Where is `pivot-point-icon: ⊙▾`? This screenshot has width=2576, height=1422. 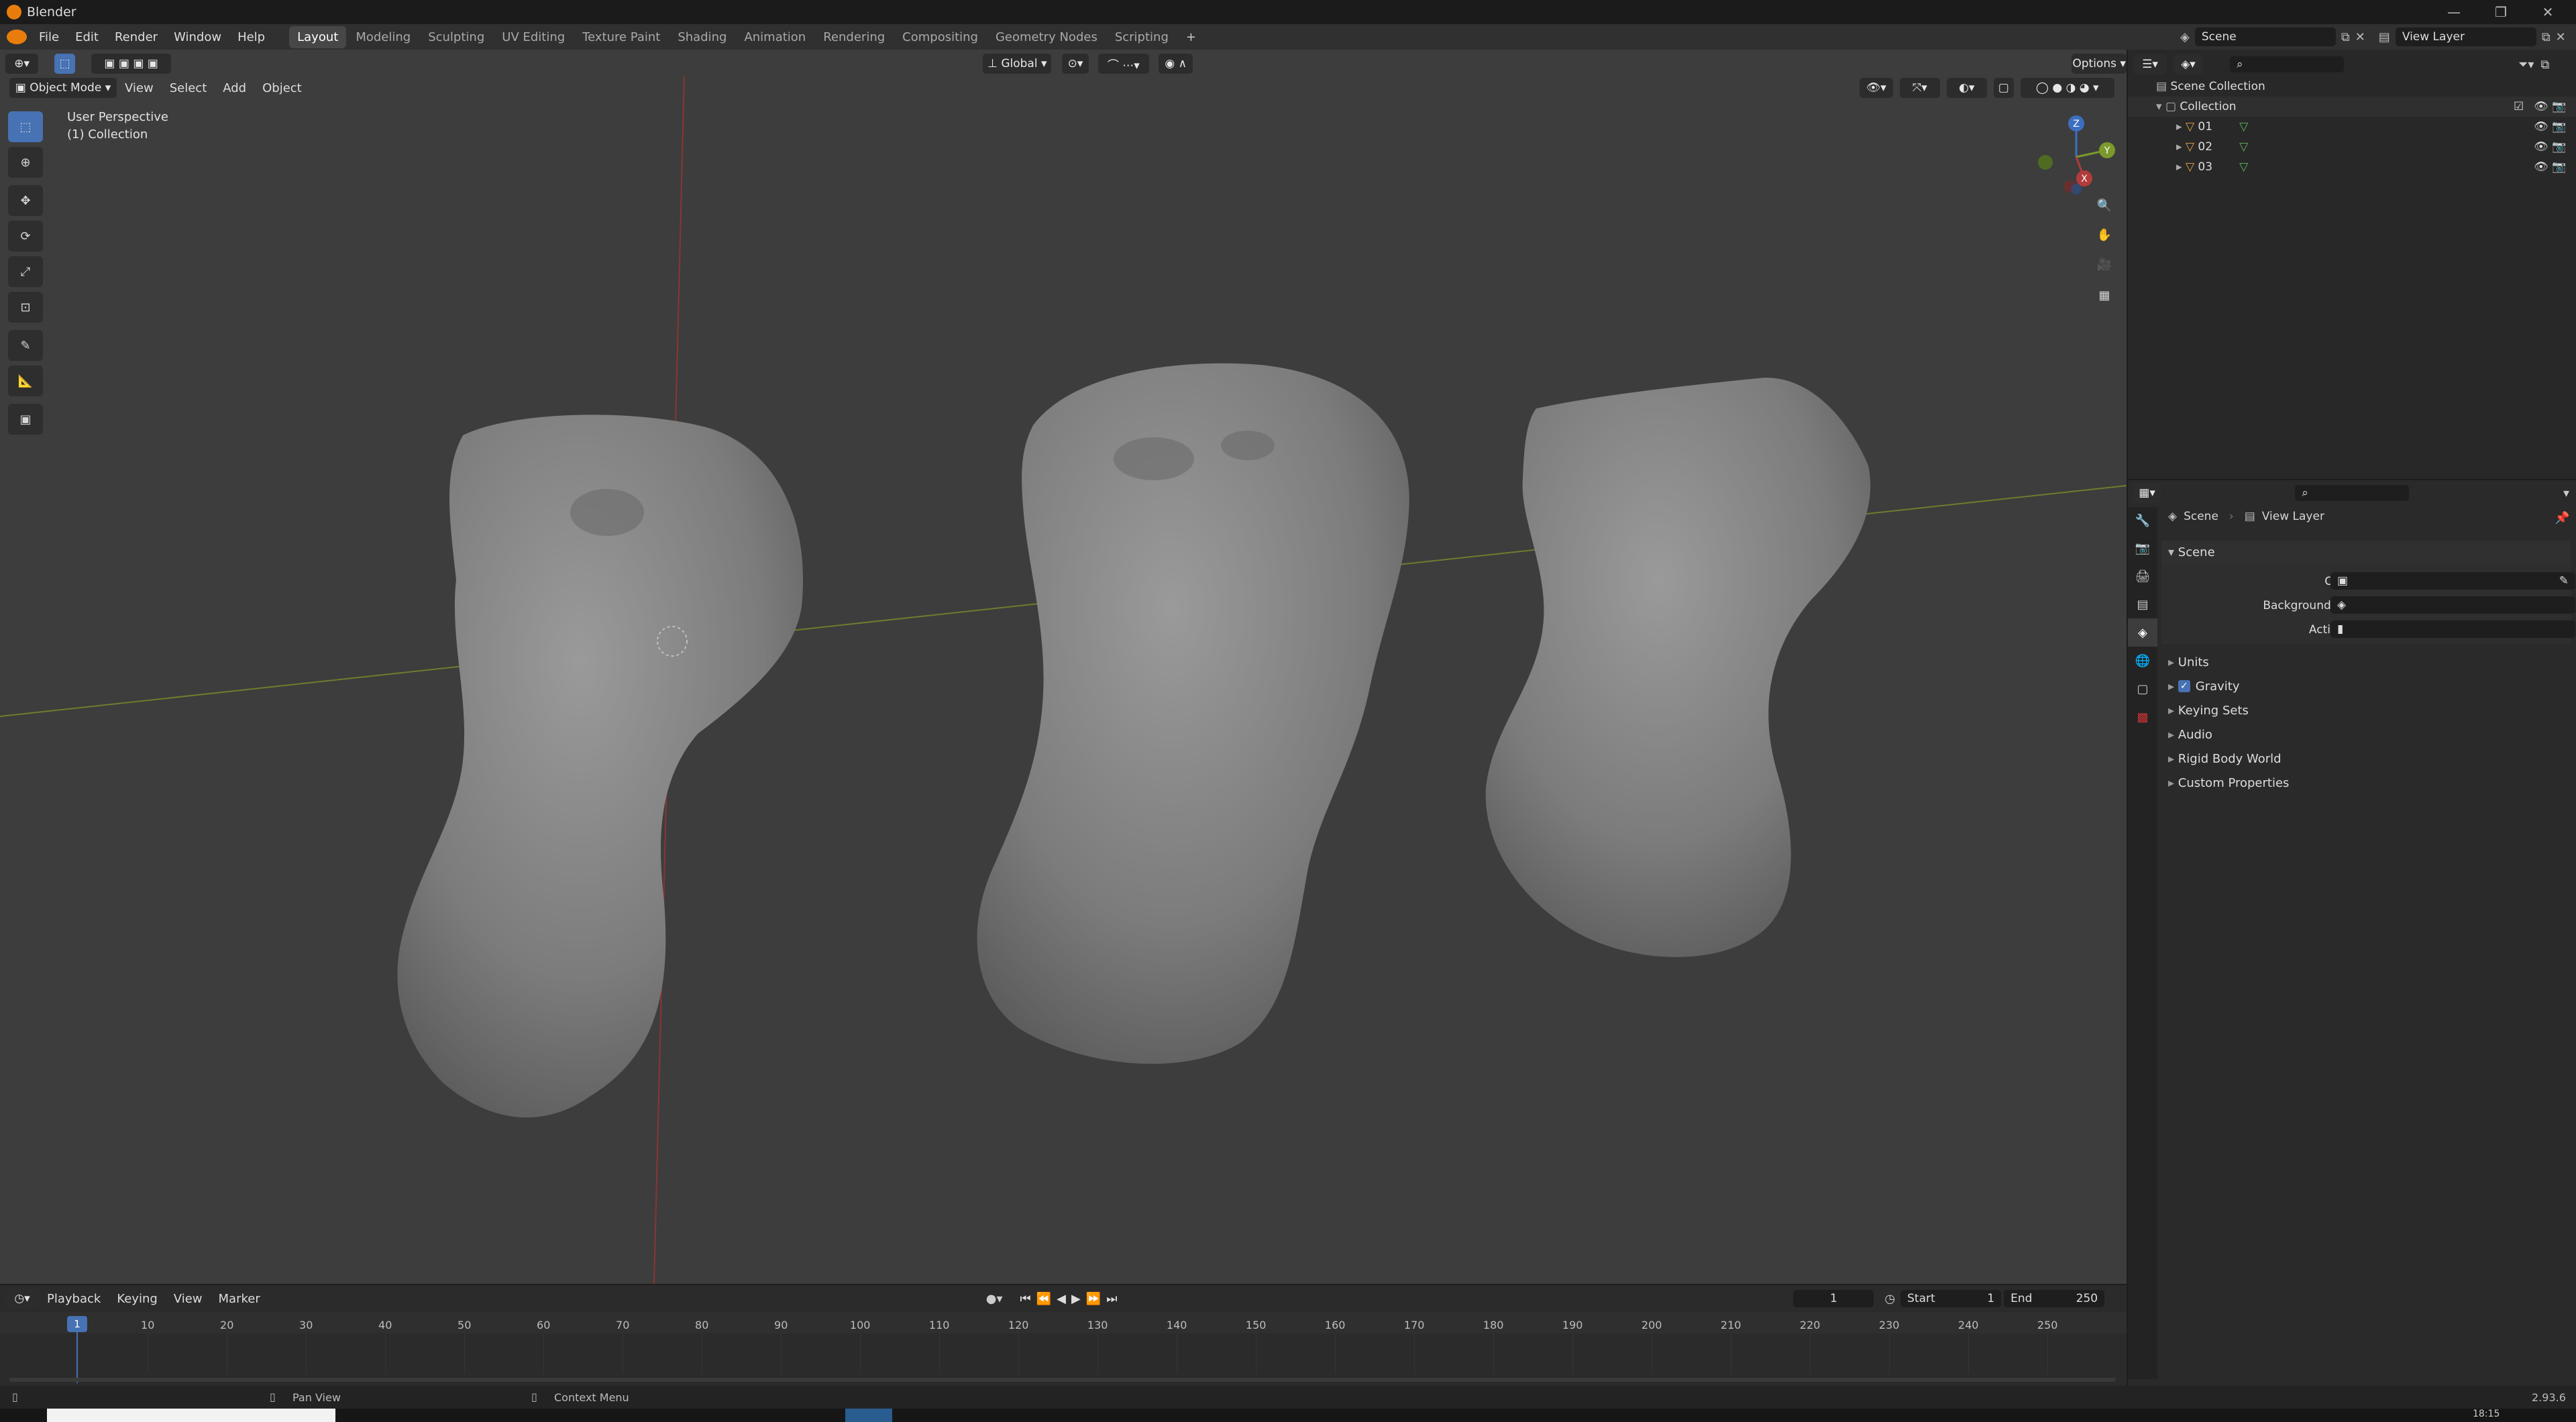 pivot-point-icon: ⊙▾ is located at coordinates (1075, 64).